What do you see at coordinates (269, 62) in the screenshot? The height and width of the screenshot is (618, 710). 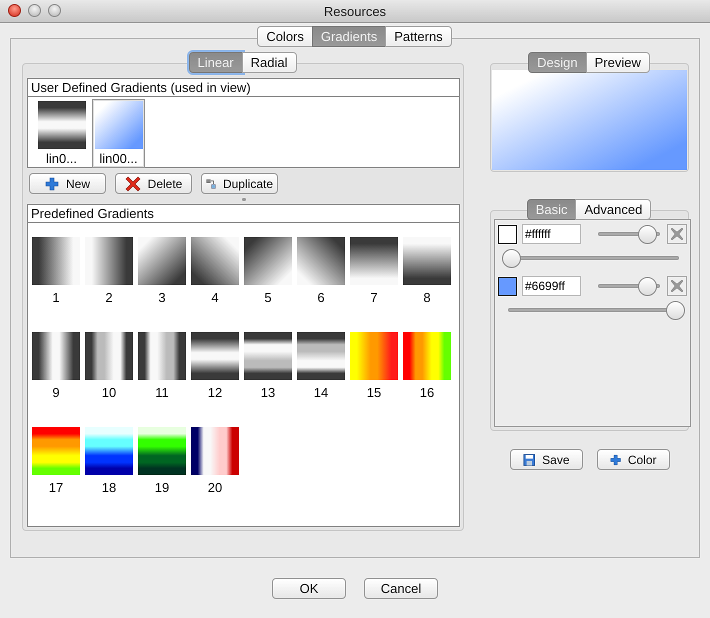 I see `tab: Radial` at bounding box center [269, 62].